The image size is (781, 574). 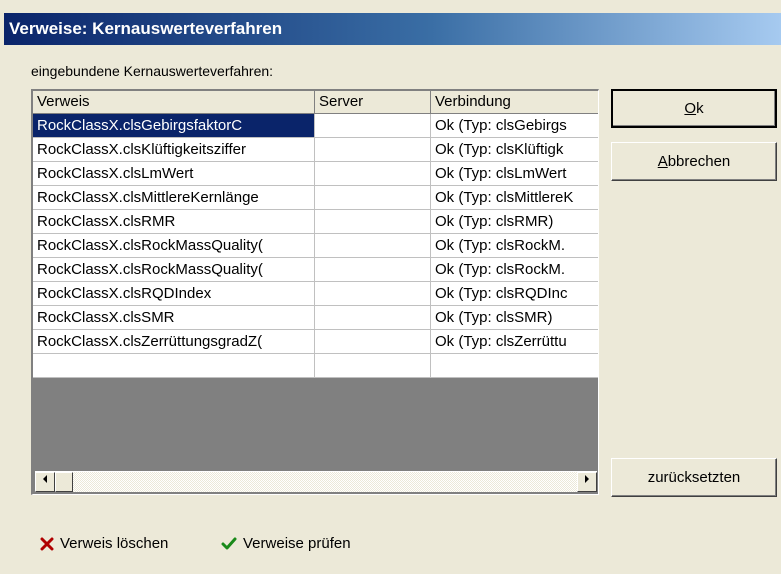 I want to click on cell-verweis: RockClassX.clsRQDIndex, so click(x=174, y=293).